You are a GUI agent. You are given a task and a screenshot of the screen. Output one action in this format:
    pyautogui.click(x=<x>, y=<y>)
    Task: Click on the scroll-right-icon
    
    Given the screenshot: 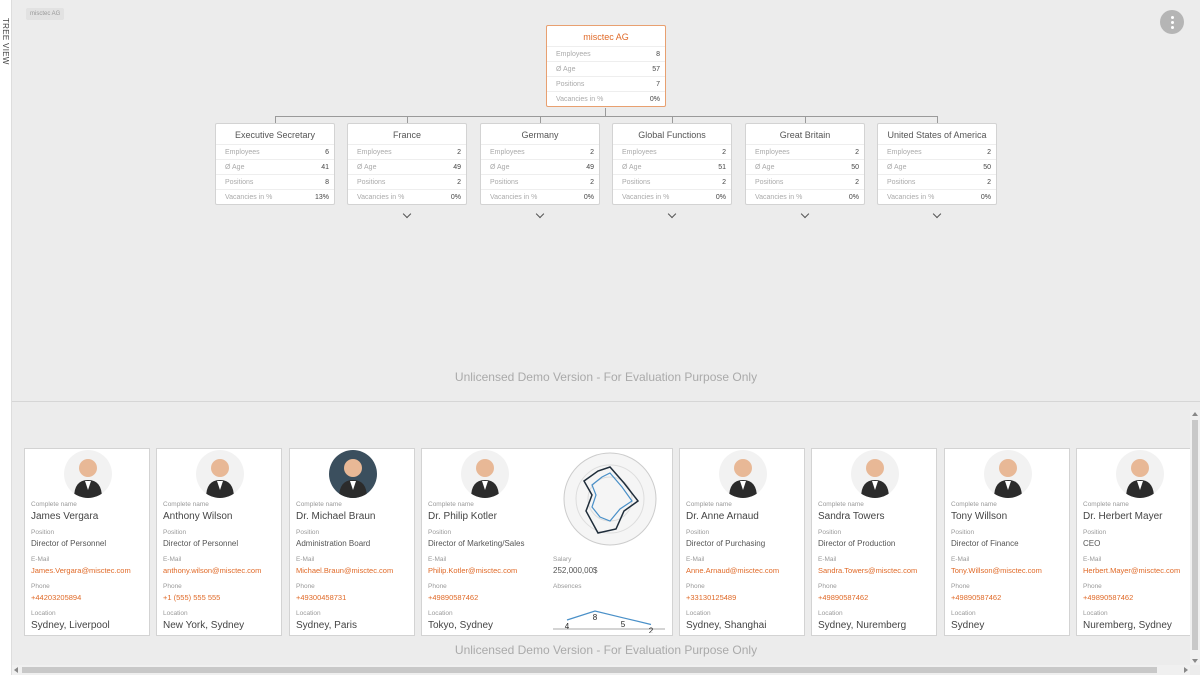 What is the action you would take?
    pyautogui.click(x=1186, y=670)
    